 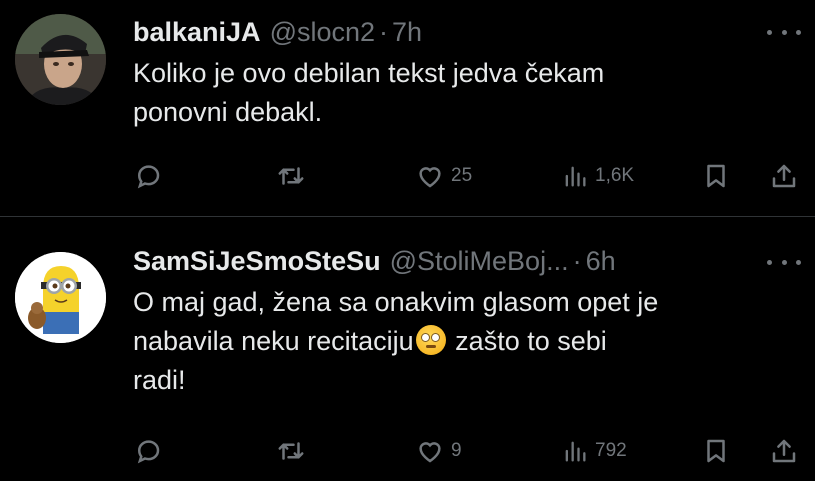 What do you see at coordinates (407, 216) in the screenshot?
I see `tweet-divider` at bounding box center [407, 216].